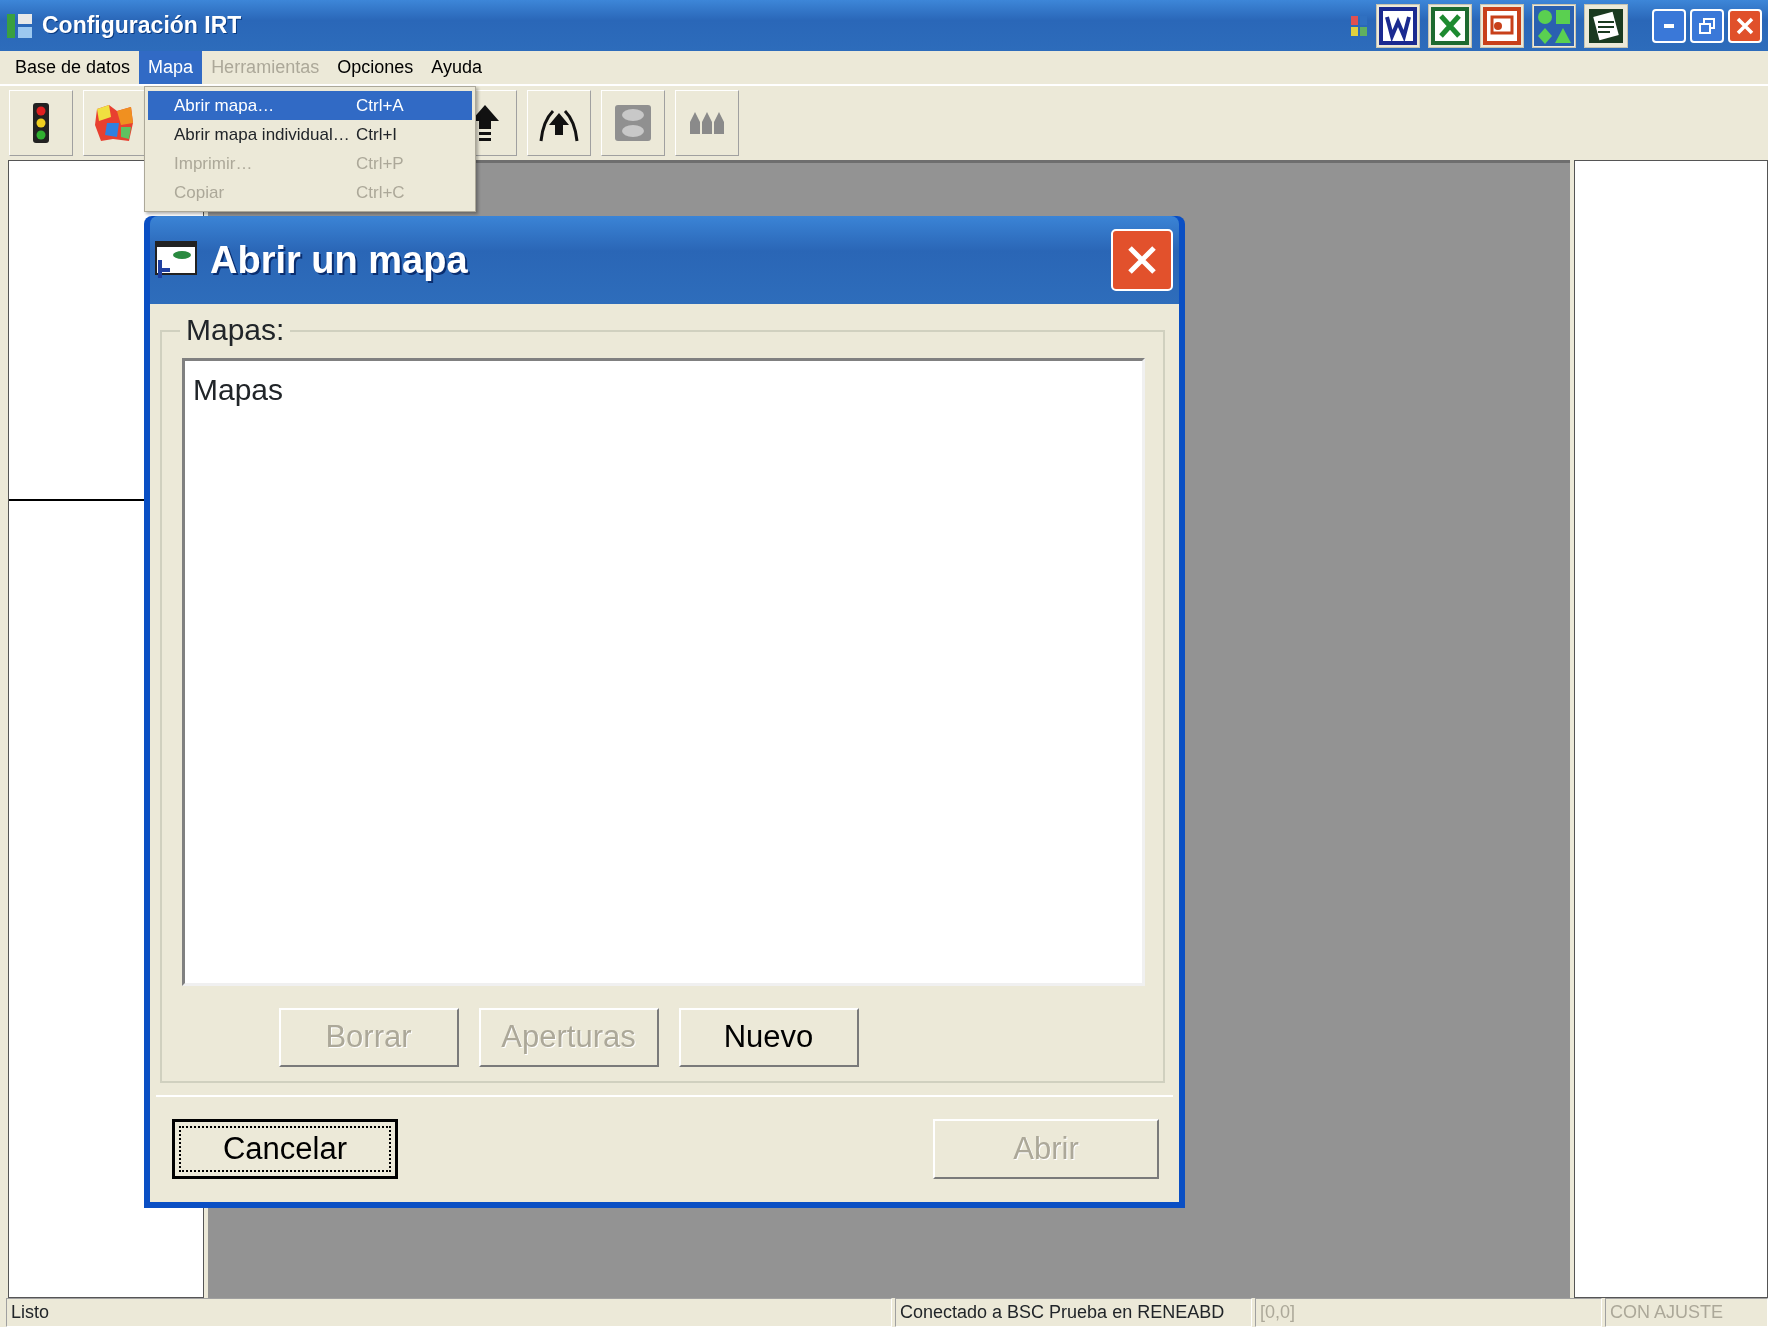 This screenshot has height=1327, width=1768. I want to click on word-icon, so click(1398, 25).